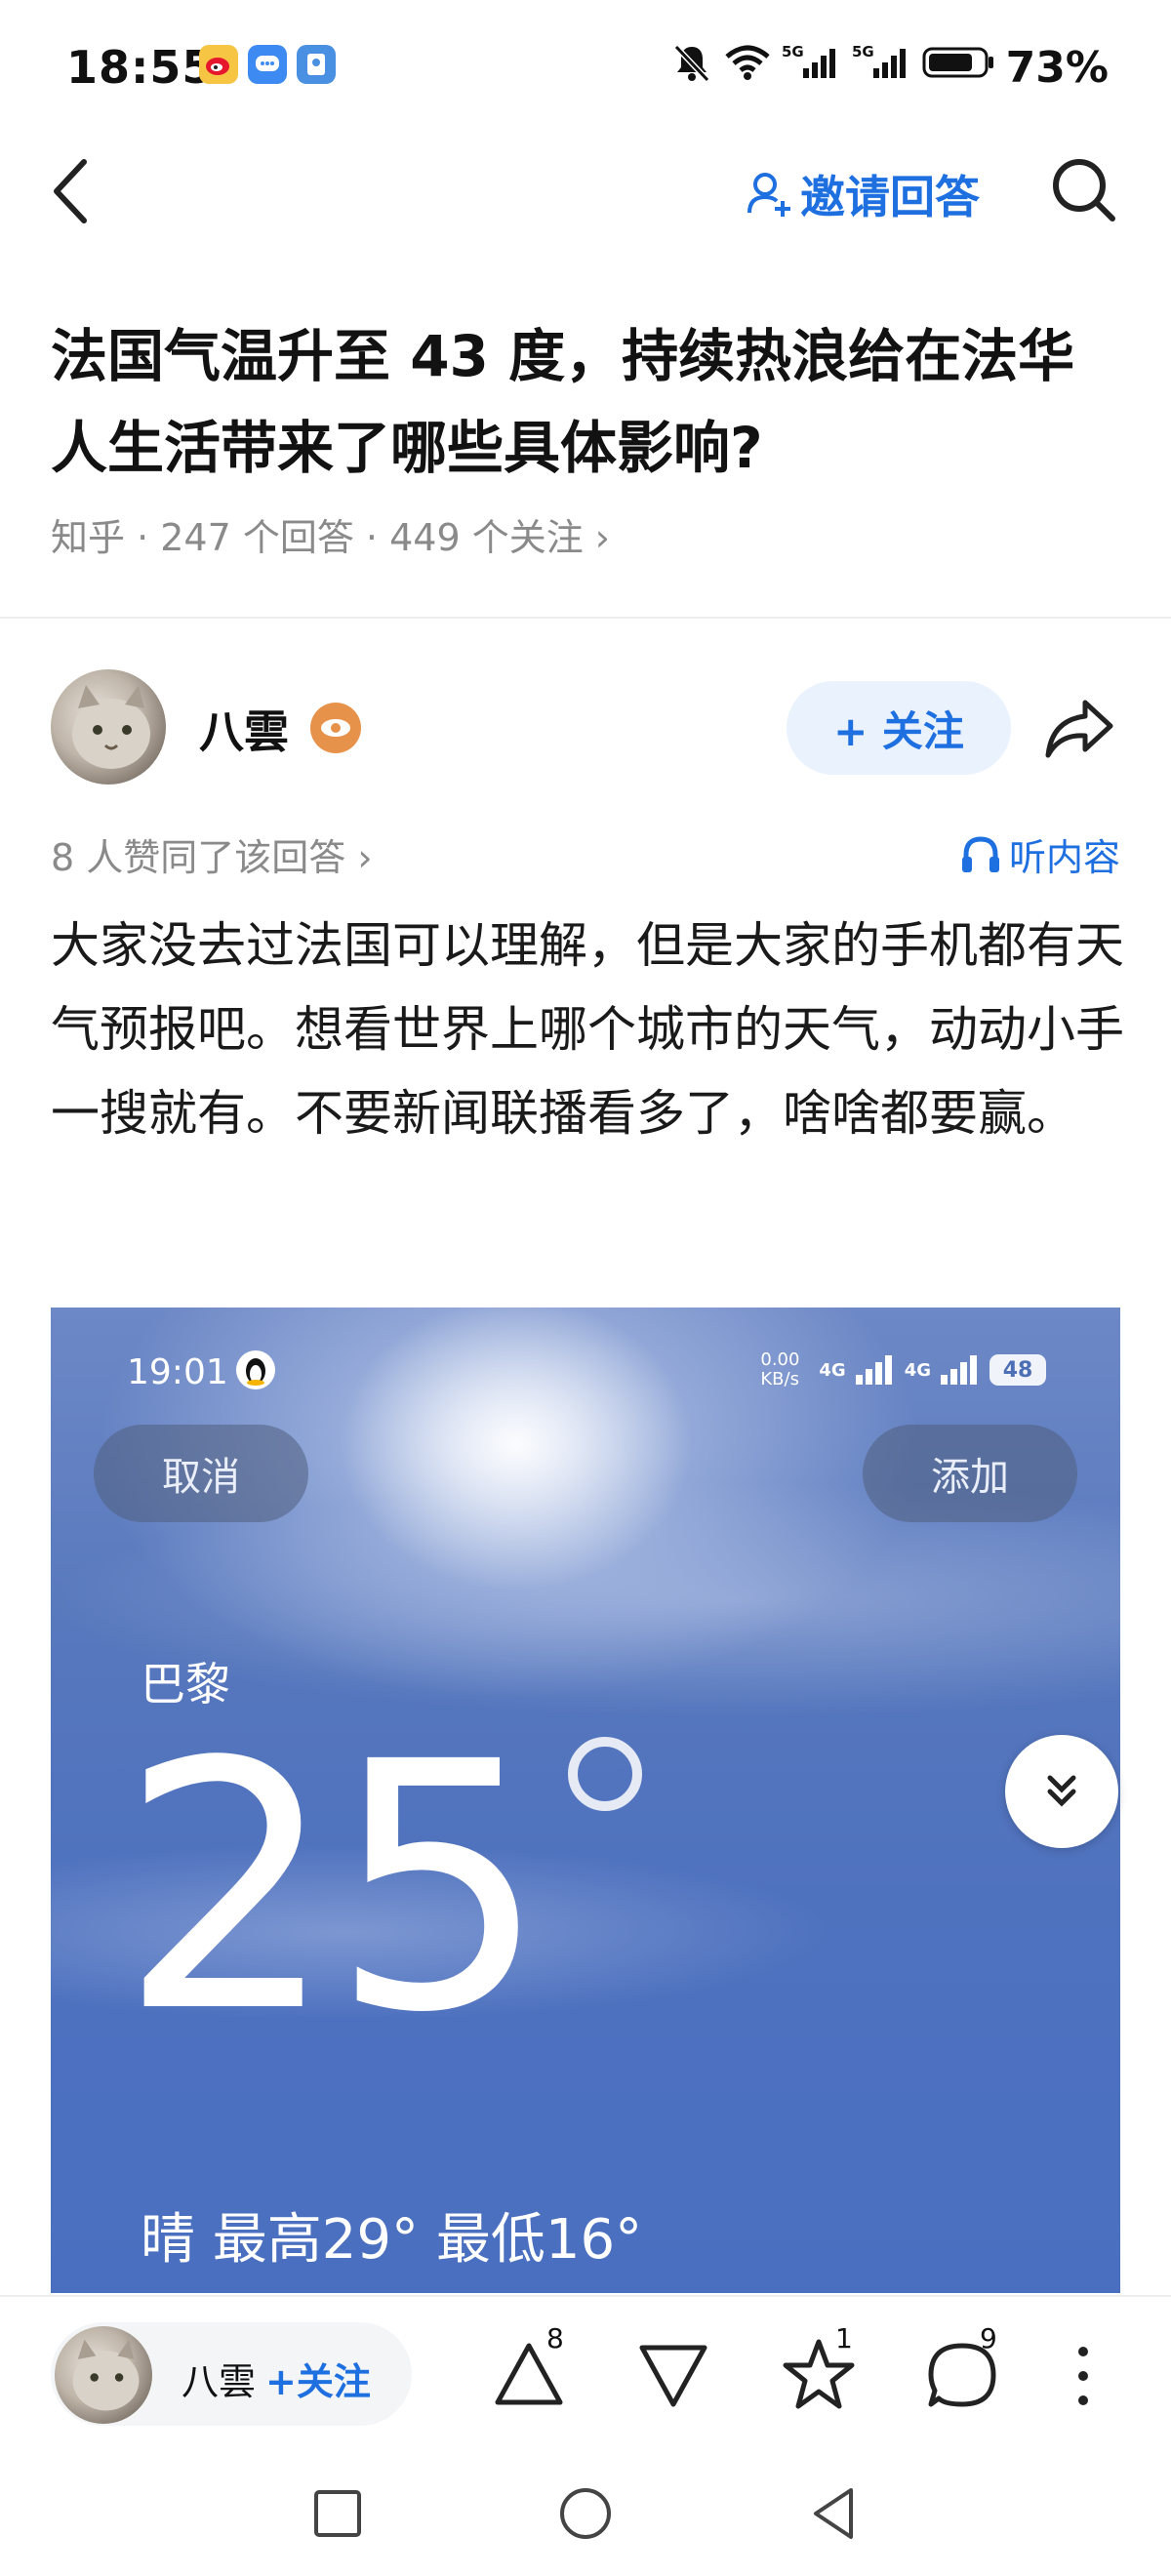 Image resolution: width=1171 pixels, height=2576 pixels. Describe the element at coordinates (832, 1370) in the screenshot. I see `network-type-1: 4G` at that location.